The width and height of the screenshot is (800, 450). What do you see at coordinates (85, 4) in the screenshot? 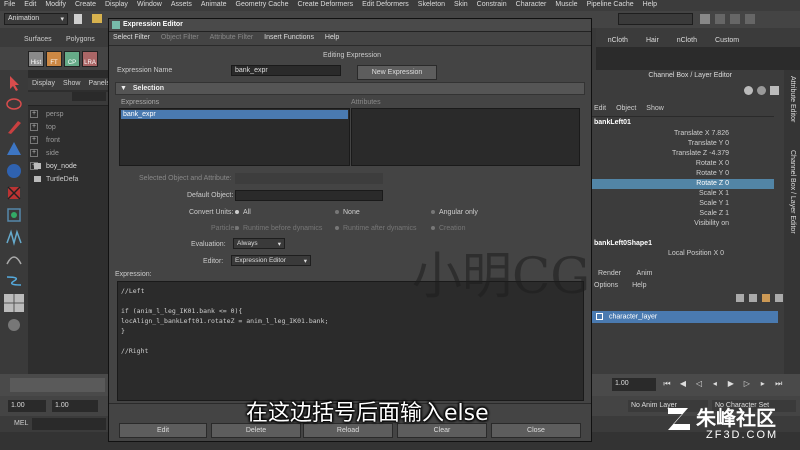
I see `menubar-item: Create` at bounding box center [85, 4].